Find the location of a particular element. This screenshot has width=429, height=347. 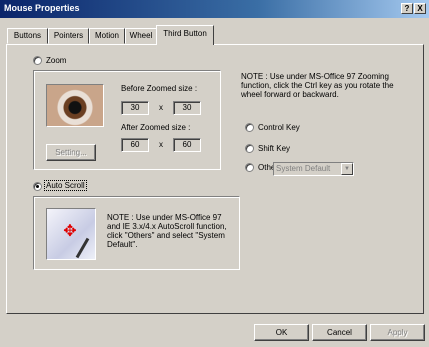

tab-wheel: Wheel is located at coordinates (141, 36).